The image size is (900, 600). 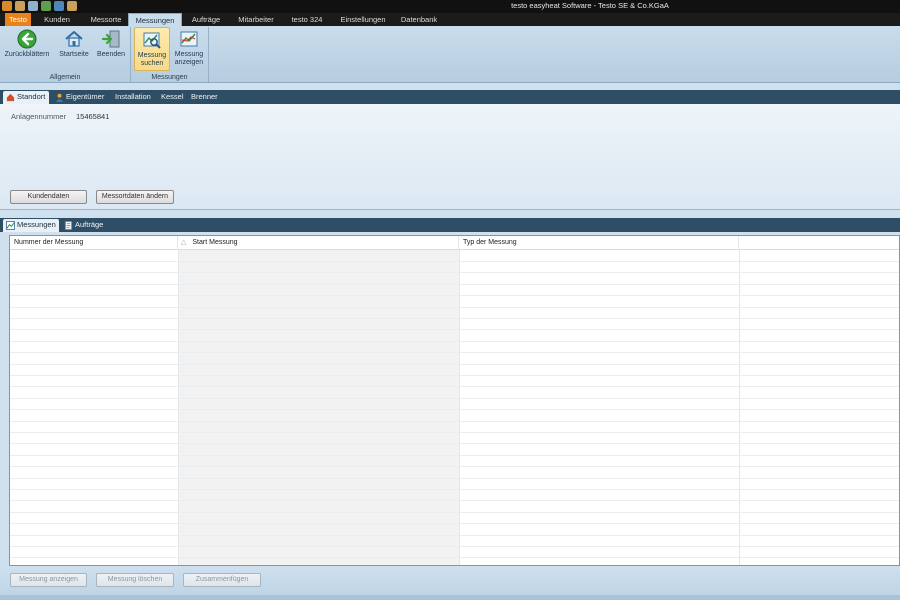 I want to click on search-measurement-label-2: suchen, so click(x=152, y=63).